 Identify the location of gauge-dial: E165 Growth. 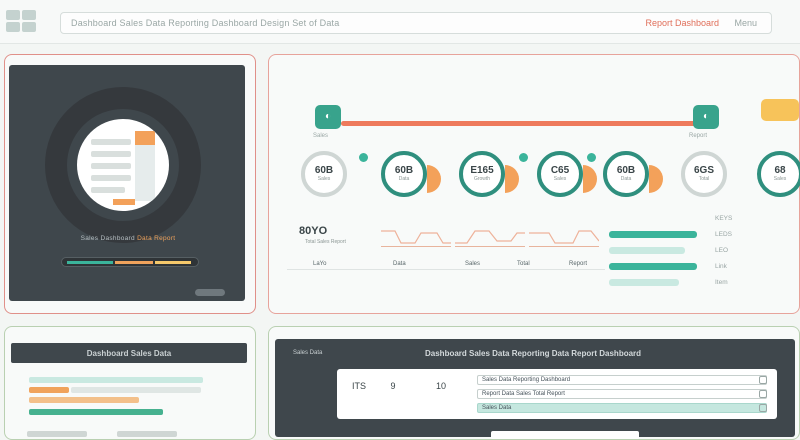
(482, 174).